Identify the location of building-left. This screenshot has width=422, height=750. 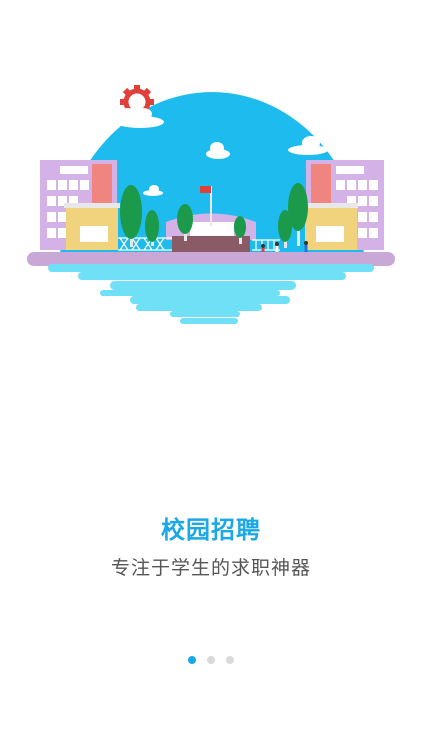
(80, 205).